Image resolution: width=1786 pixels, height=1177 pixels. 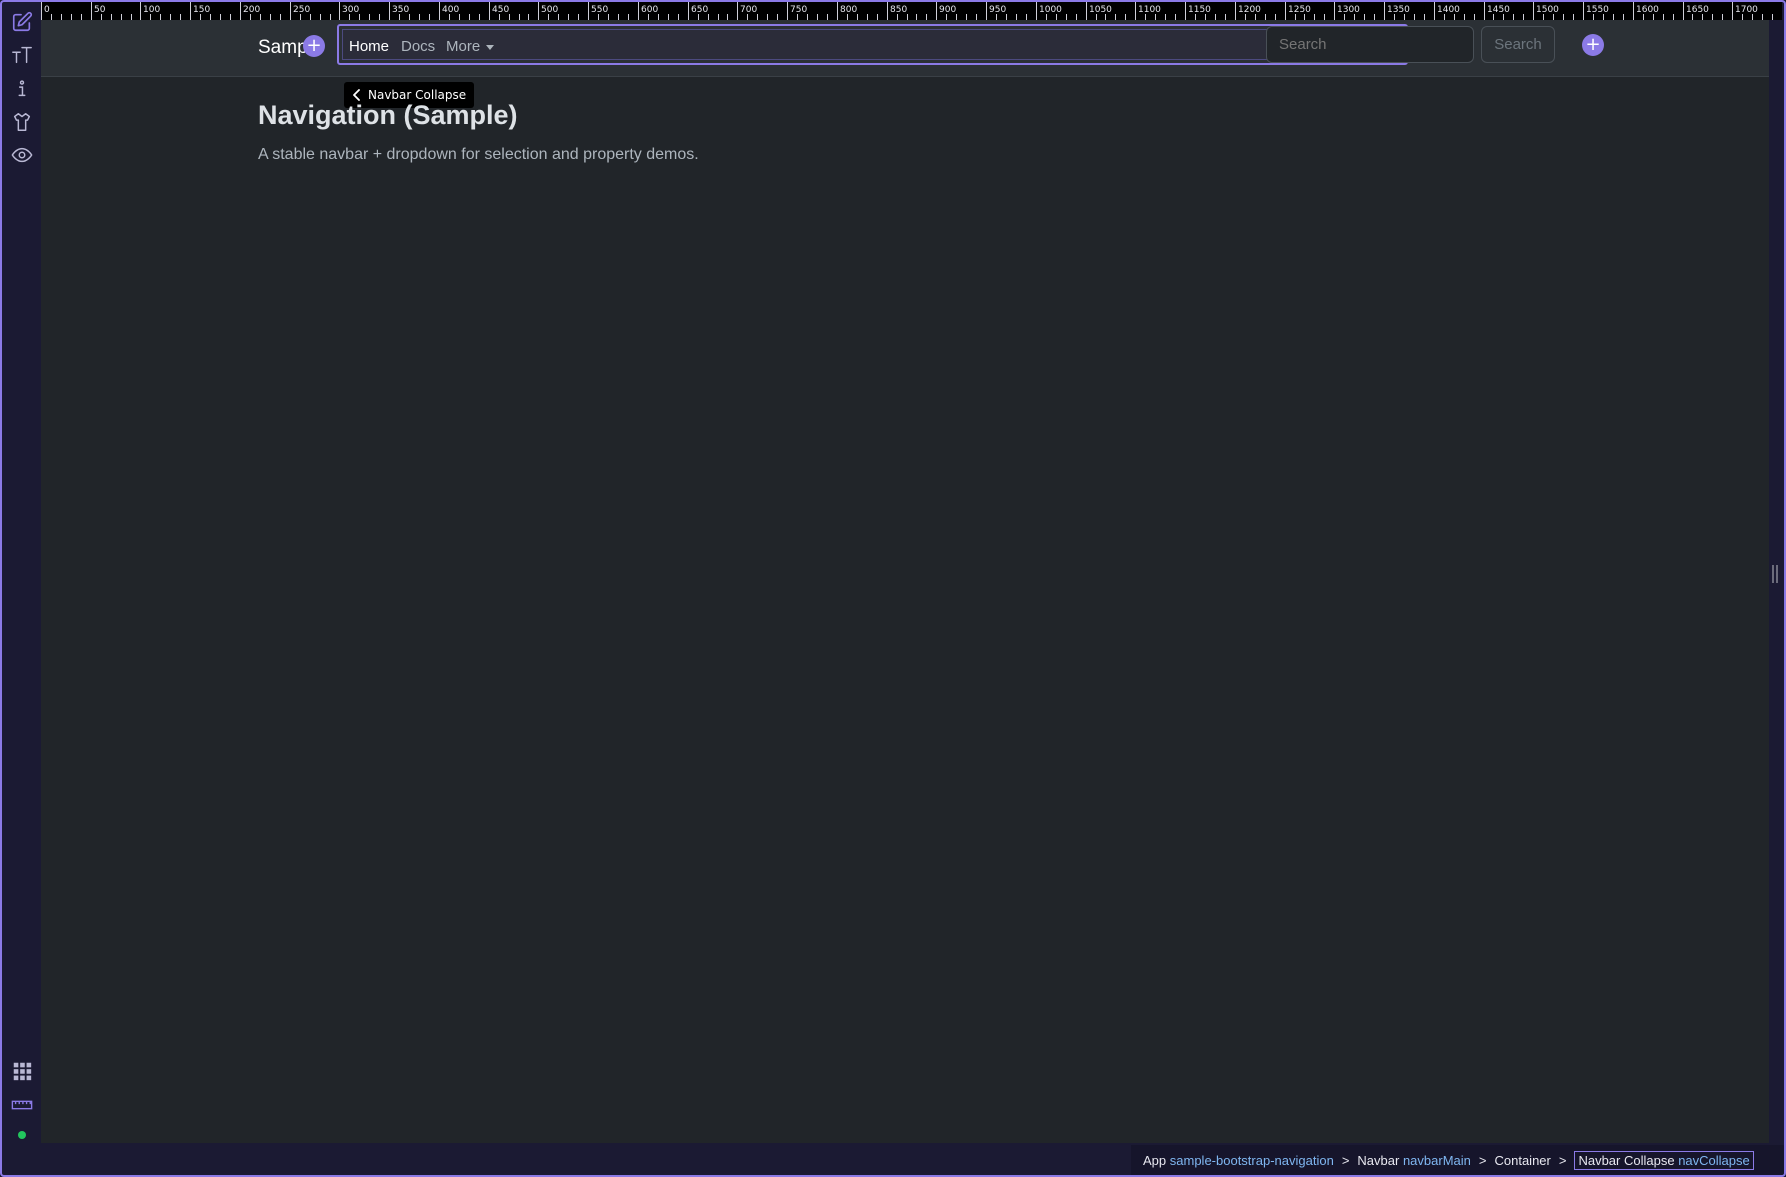 What do you see at coordinates (314, 46) in the screenshot?
I see `add-element-button: +` at bounding box center [314, 46].